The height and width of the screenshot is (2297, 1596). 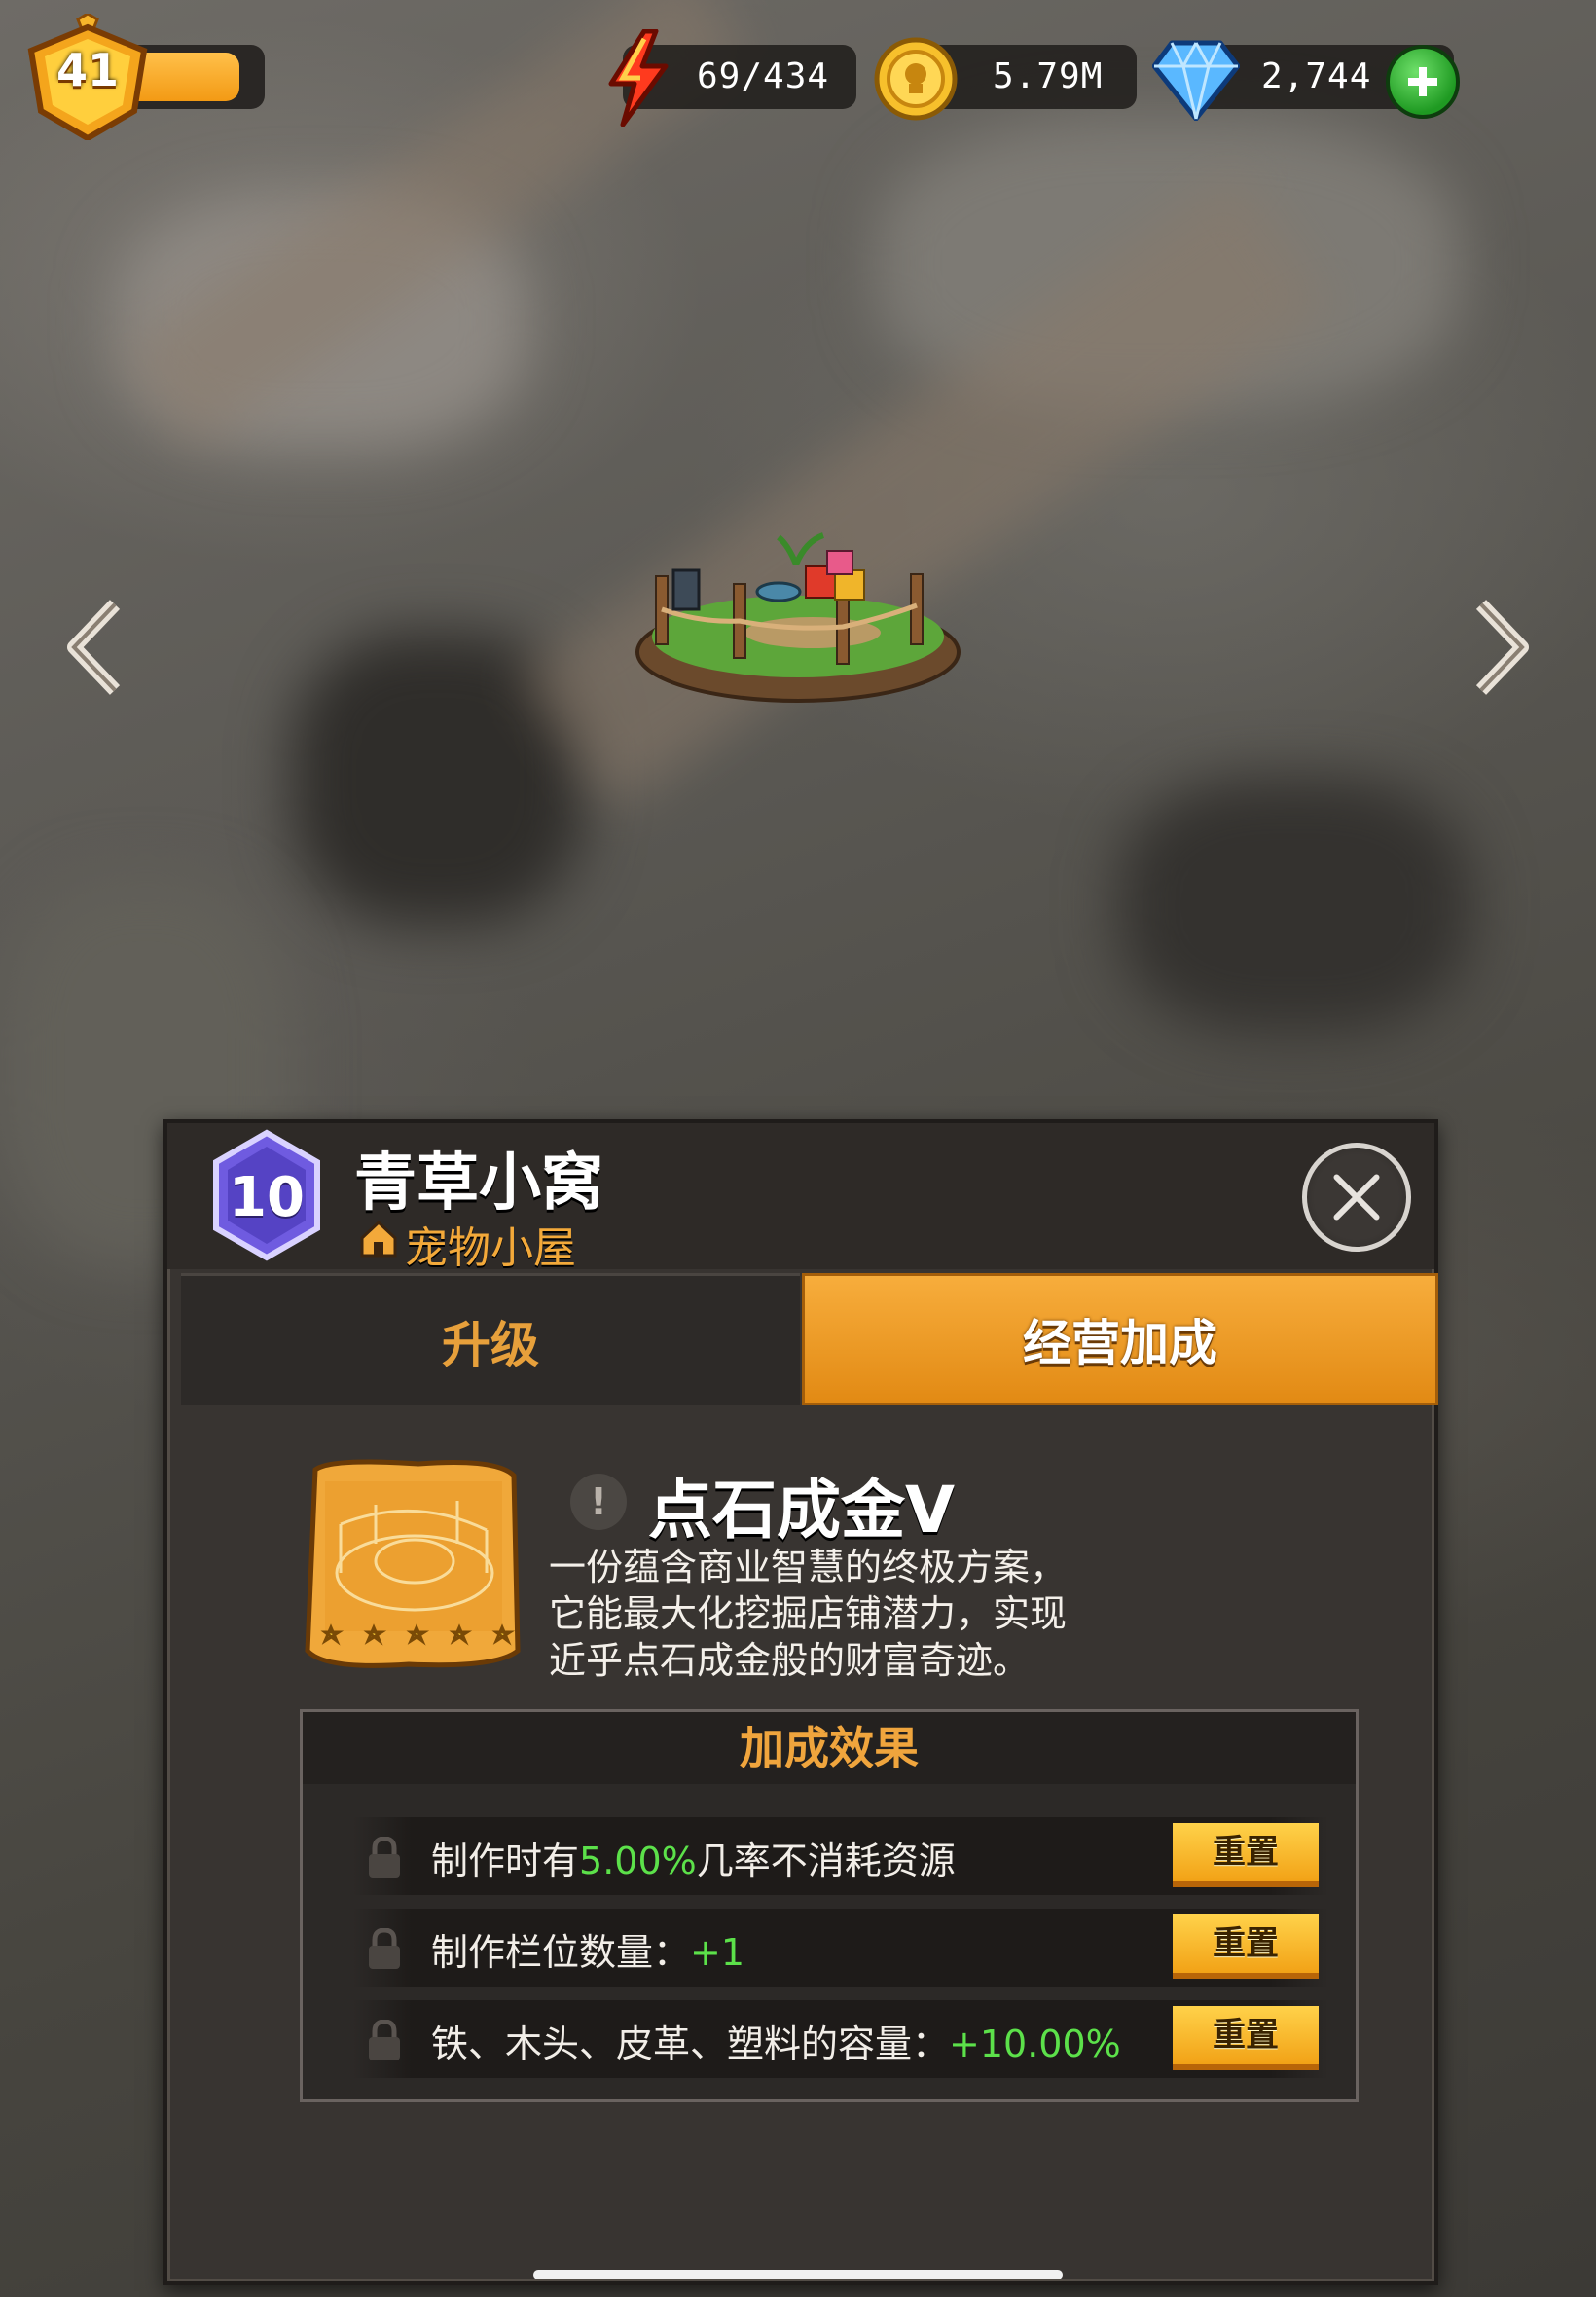 What do you see at coordinates (802, 1510) in the screenshot?
I see `skill-name: 点石成金Ⅴ` at bounding box center [802, 1510].